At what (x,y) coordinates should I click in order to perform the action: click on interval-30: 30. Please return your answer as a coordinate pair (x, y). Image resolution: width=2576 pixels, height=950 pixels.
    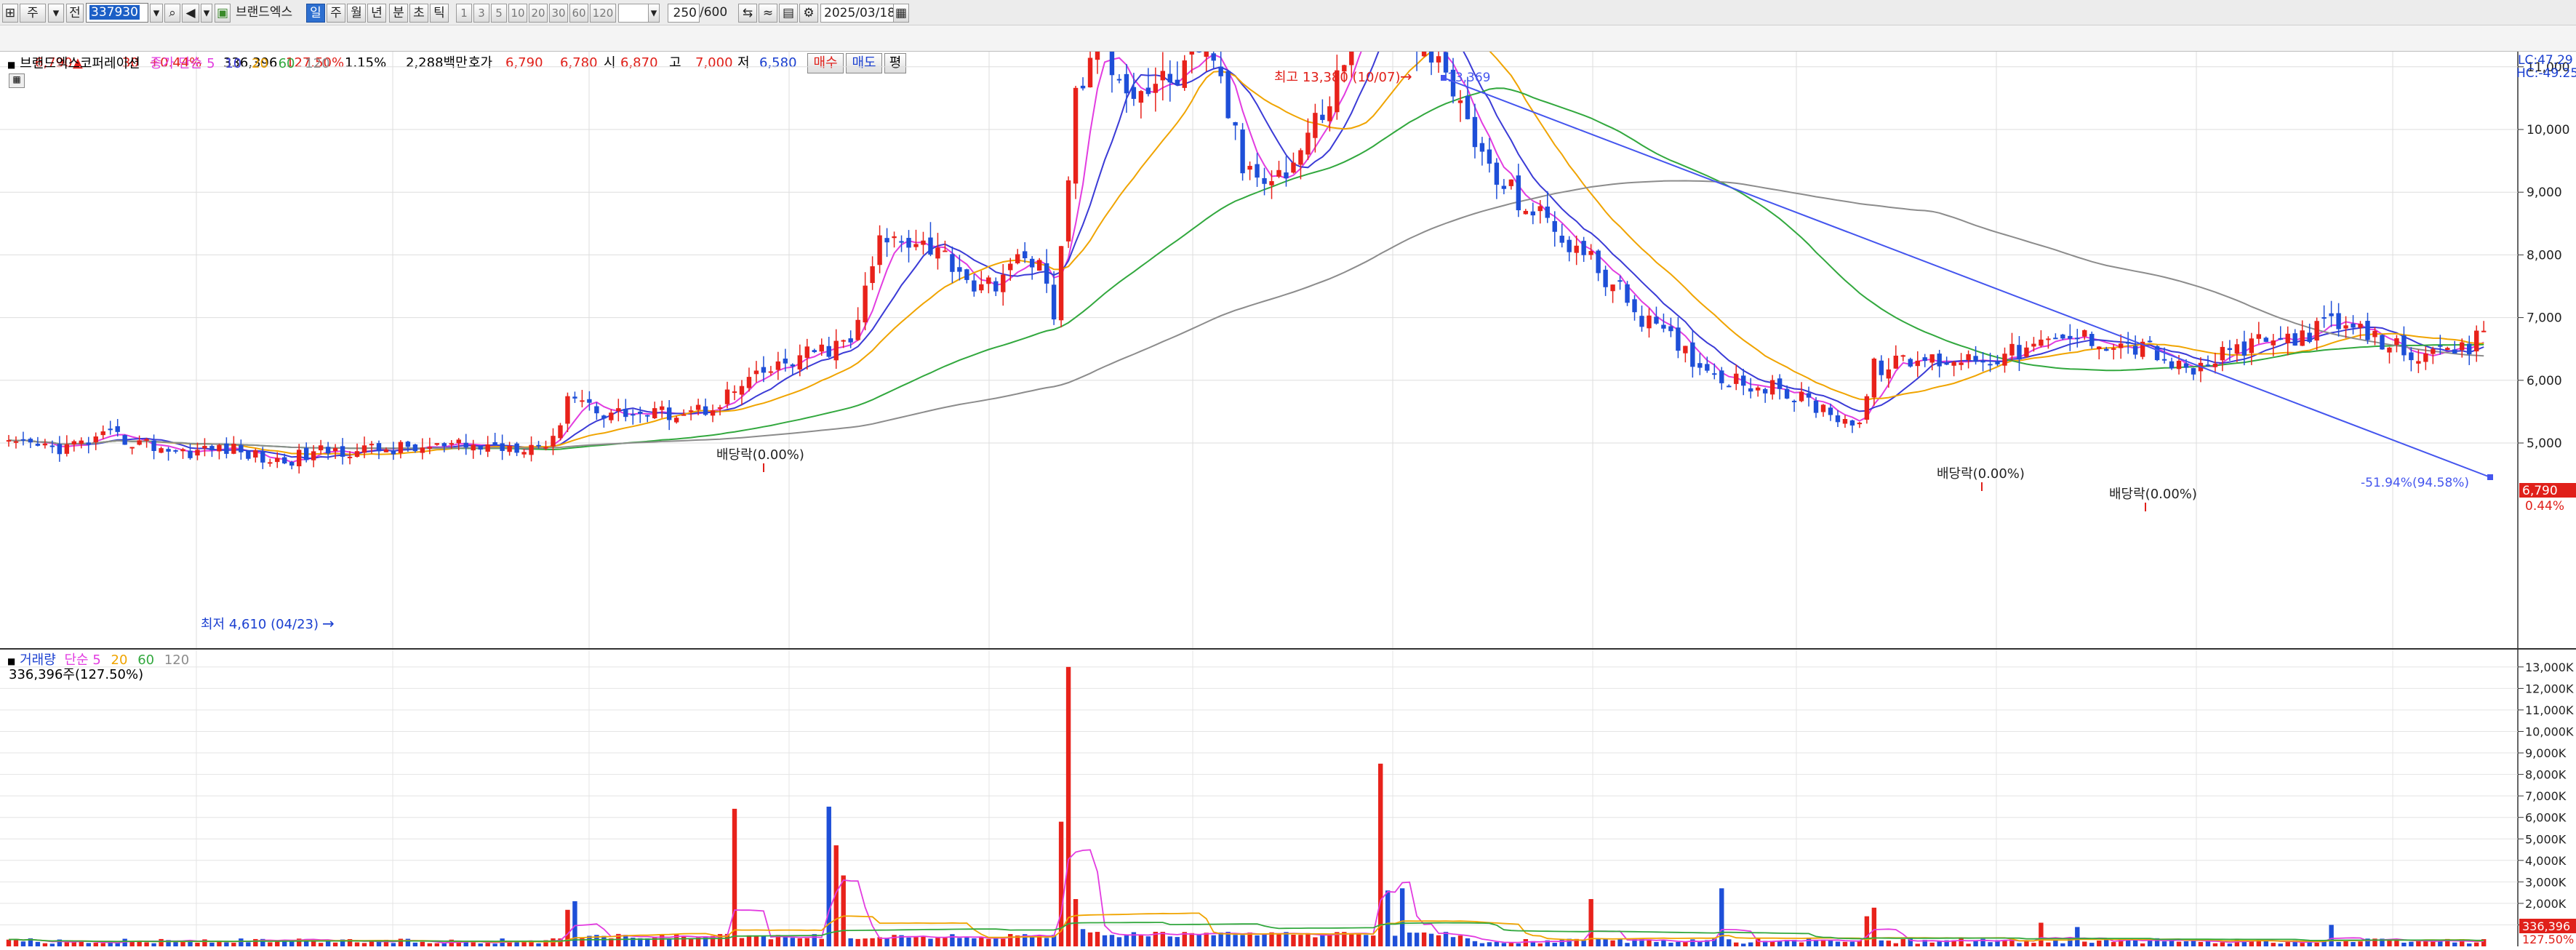
    Looking at the image, I should click on (558, 14).